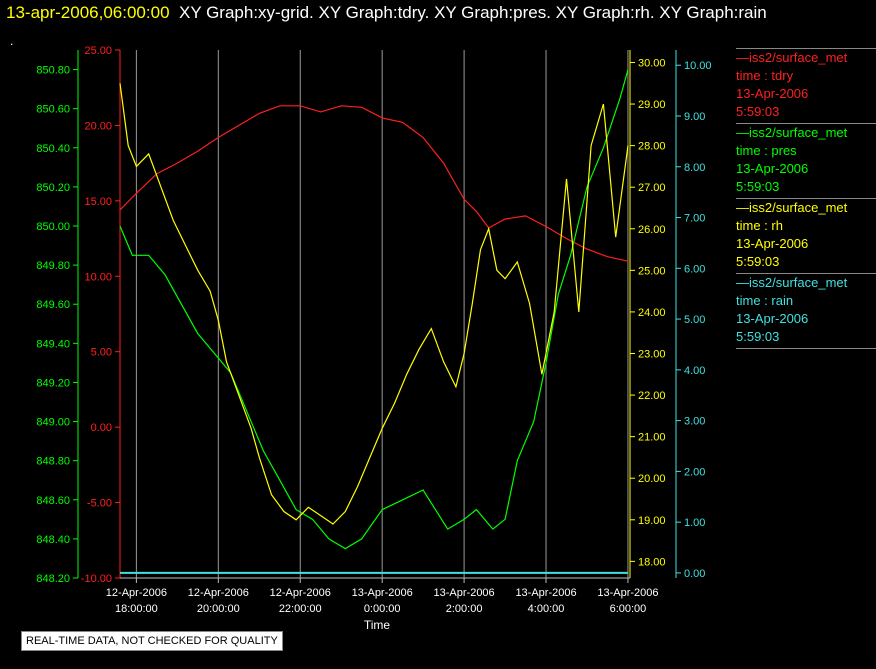  Describe the element at coordinates (765, 300) in the screenshot. I see `legend-variable: time : rain` at that location.